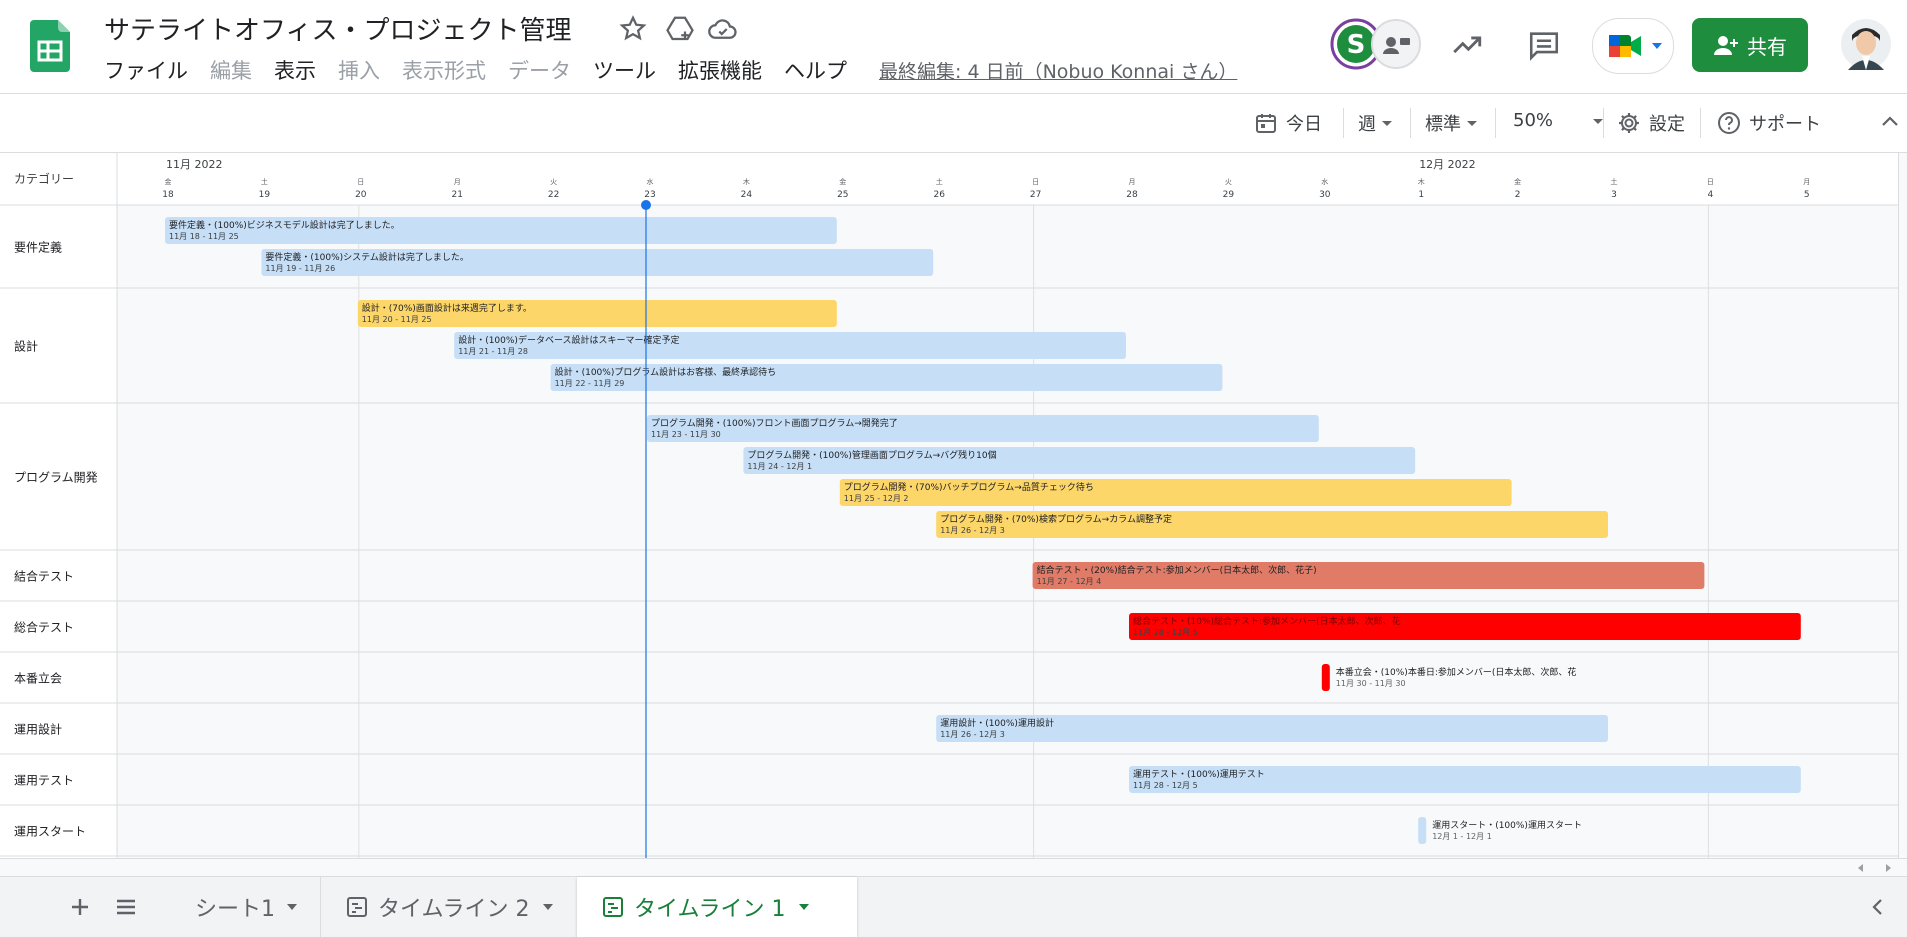  What do you see at coordinates (300, 268) in the screenshot?
I see `task-dates: 11月 19 - 11月 26` at bounding box center [300, 268].